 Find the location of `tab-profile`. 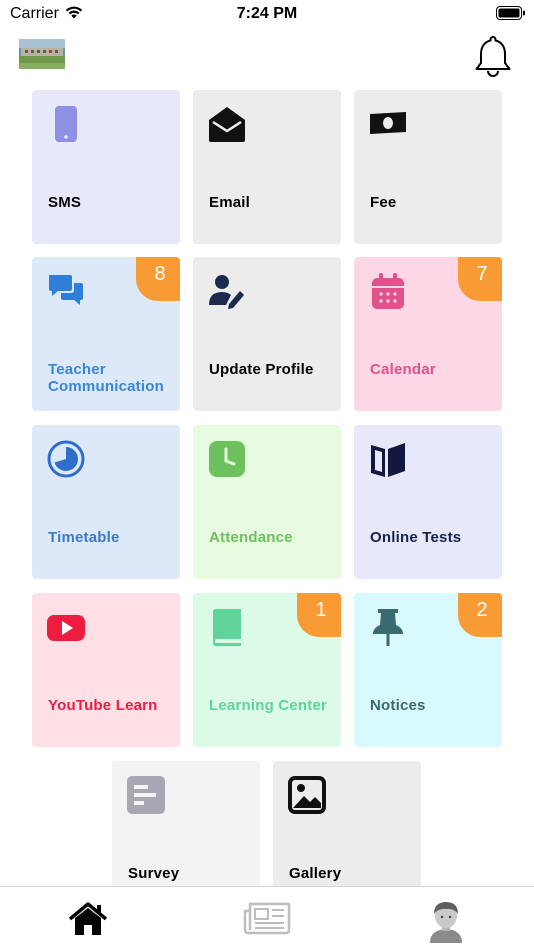

tab-profile is located at coordinates (446, 922).